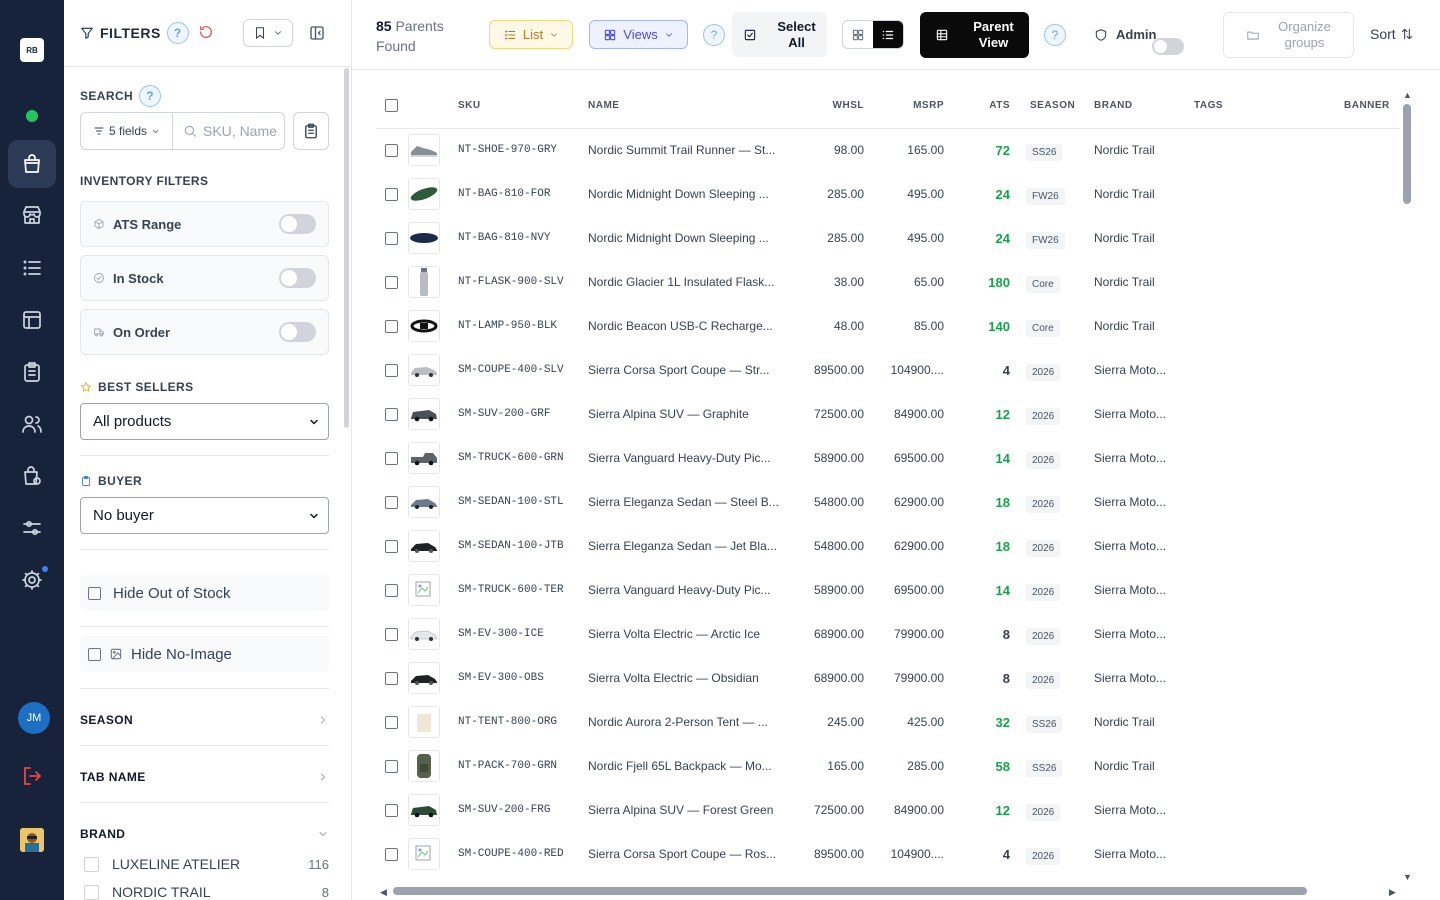 The image size is (1440, 900). What do you see at coordinates (888, 34) in the screenshot?
I see `list-view-icon` at bounding box center [888, 34].